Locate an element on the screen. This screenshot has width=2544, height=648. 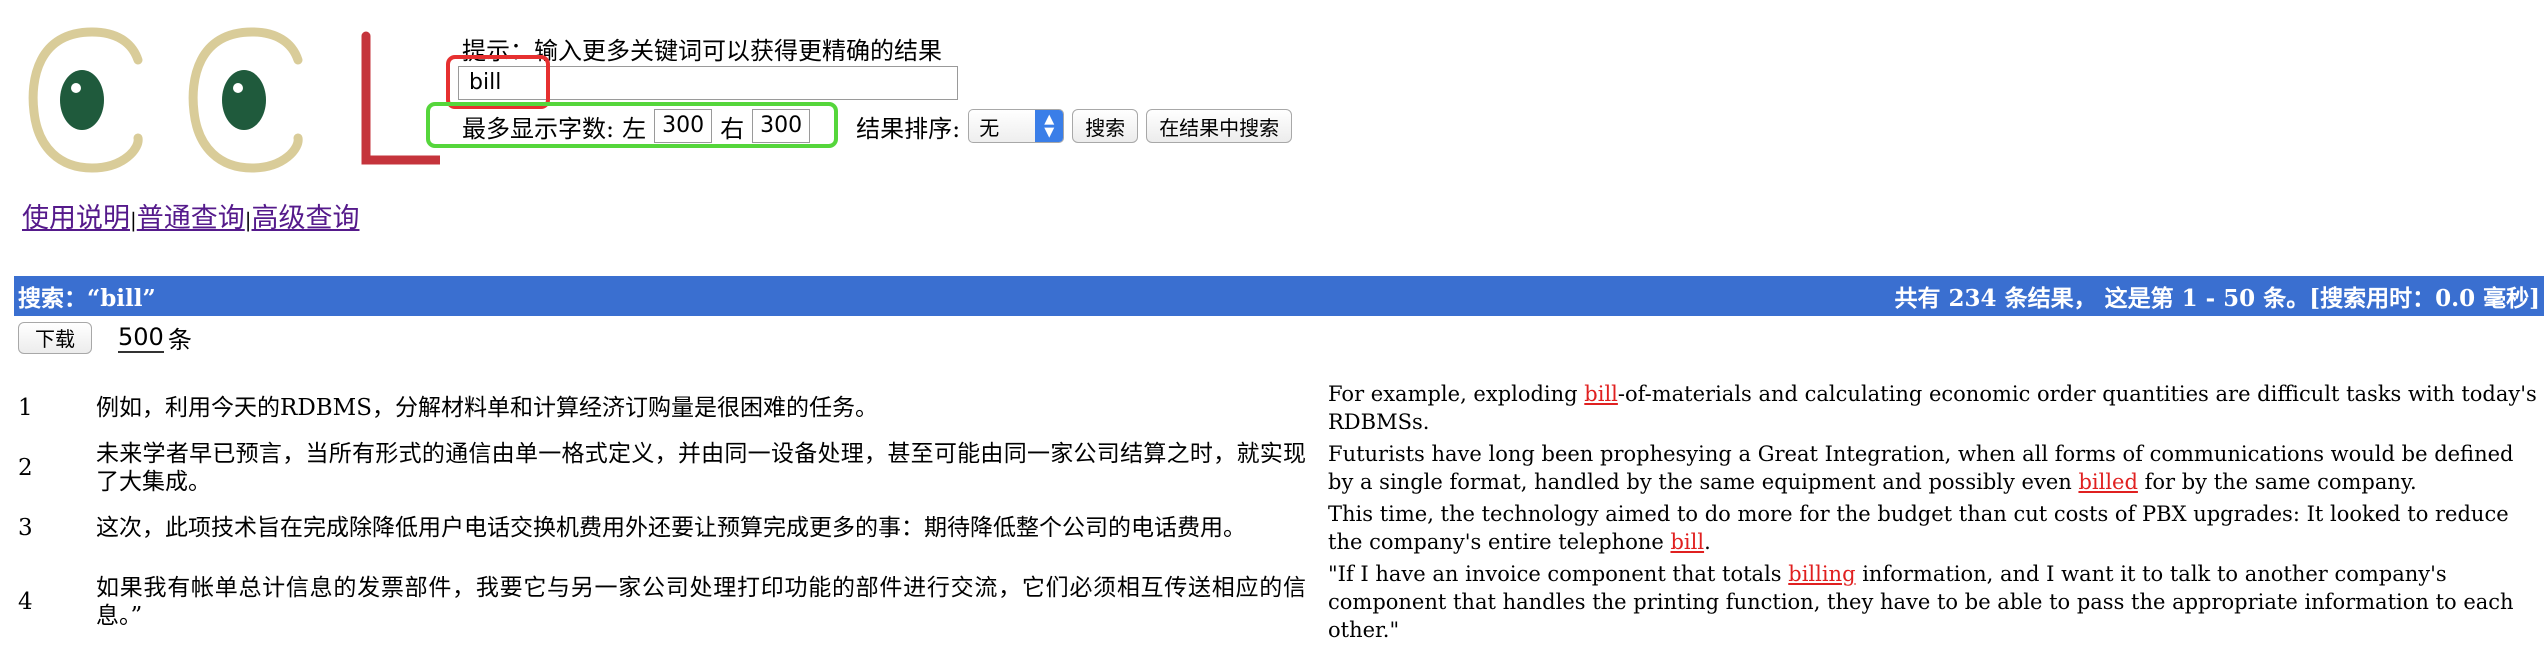
sort-label: 结果排序: is located at coordinates (908, 128).